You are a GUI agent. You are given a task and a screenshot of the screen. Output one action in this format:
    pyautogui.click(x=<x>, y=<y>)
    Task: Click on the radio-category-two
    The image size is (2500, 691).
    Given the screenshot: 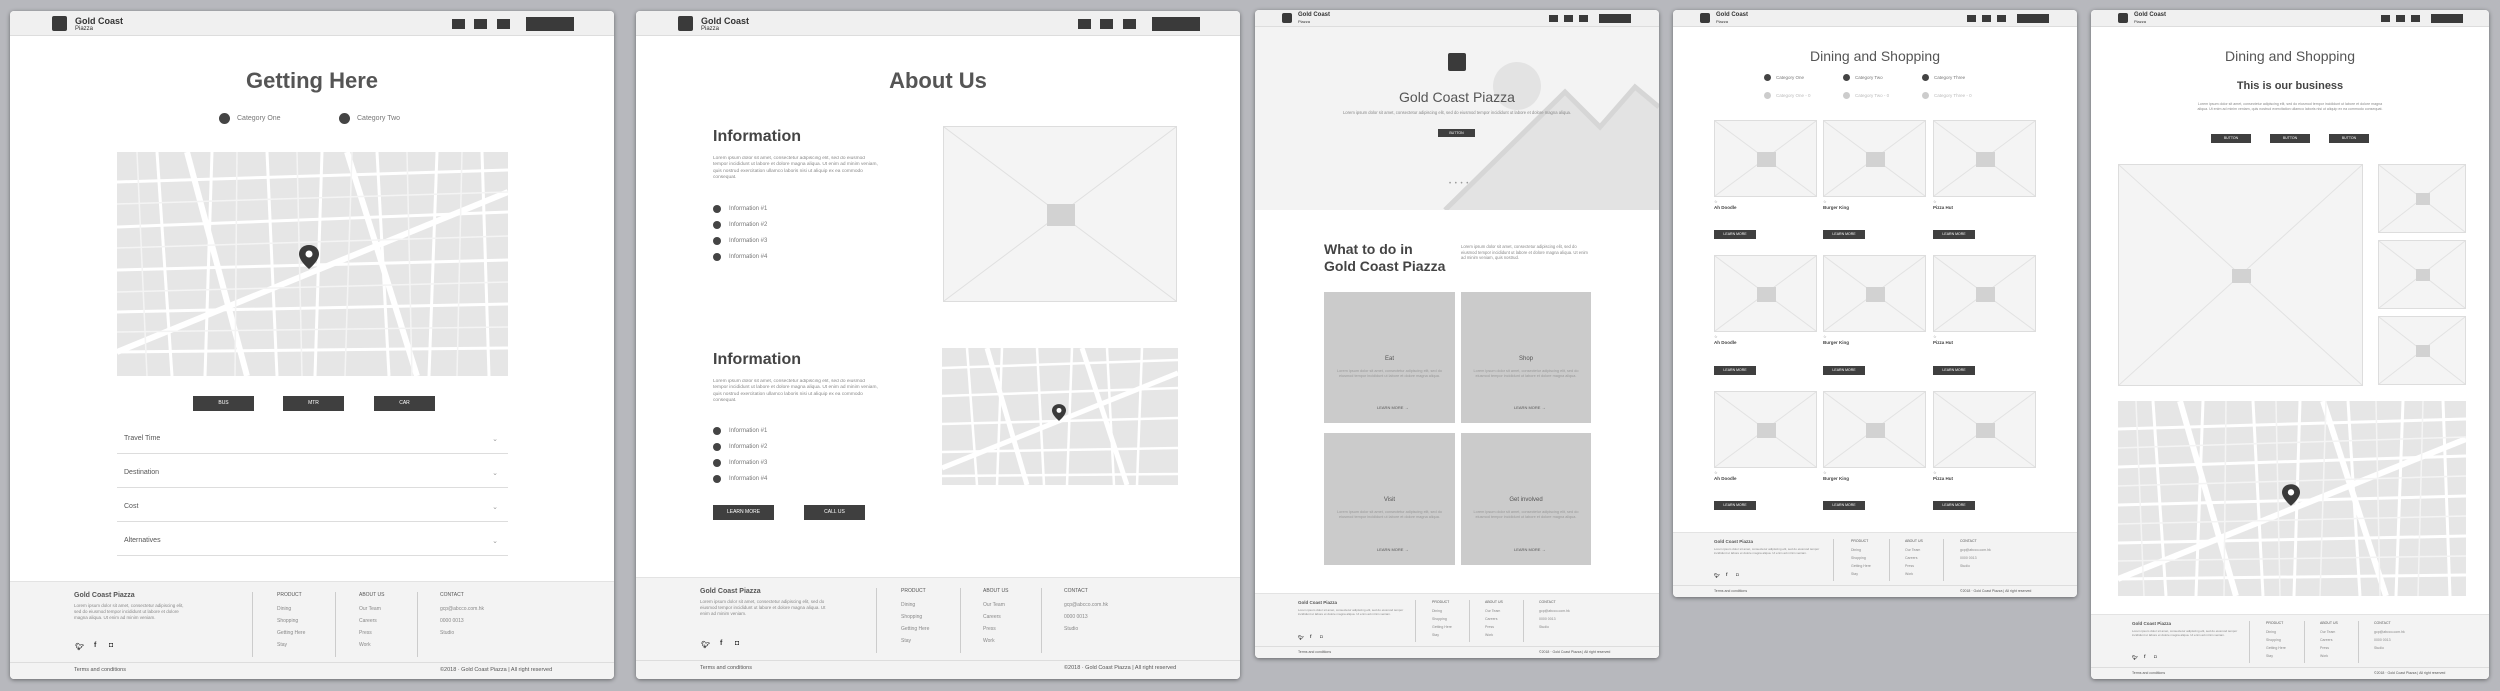 What is the action you would take?
    pyautogui.click(x=344, y=118)
    